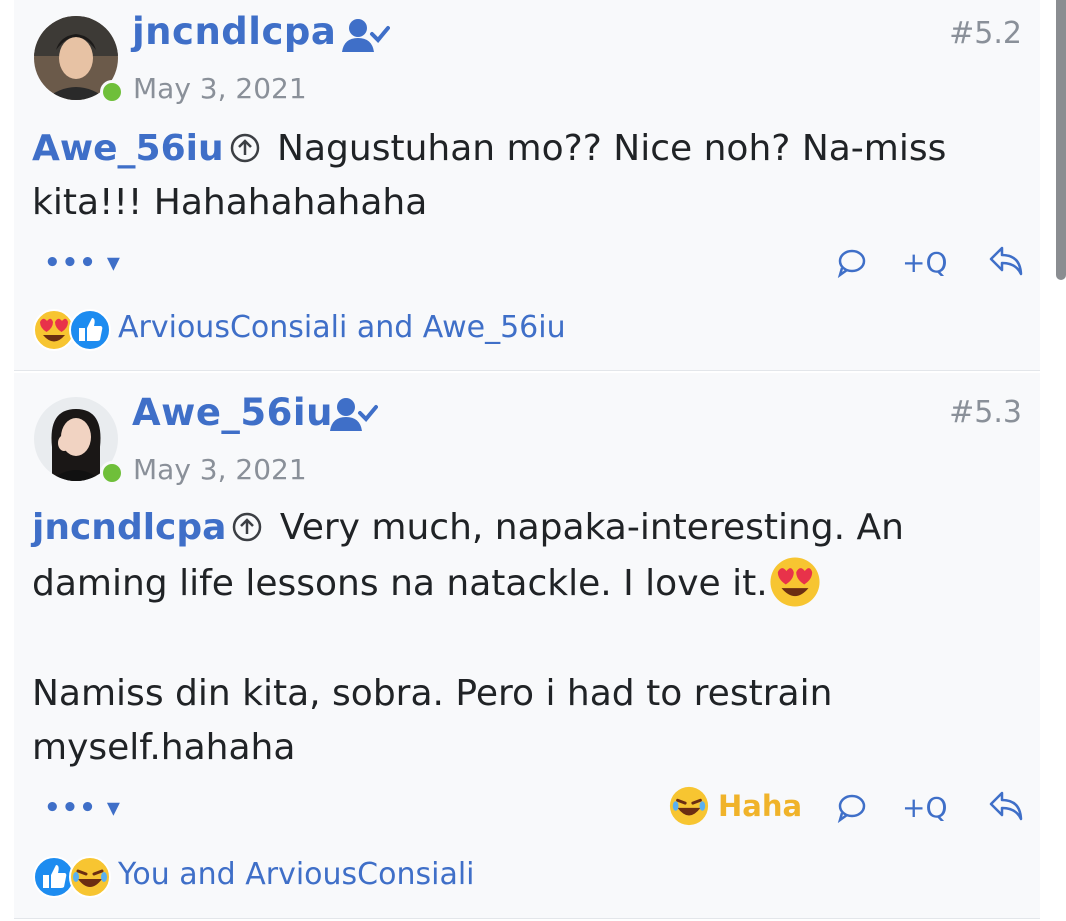 This screenshot has width=1066, height=921. What do you see at coordinates (795, 582) in the screenshot?
I see `heart-eyes-emoji` at bounding box center [795, 582].